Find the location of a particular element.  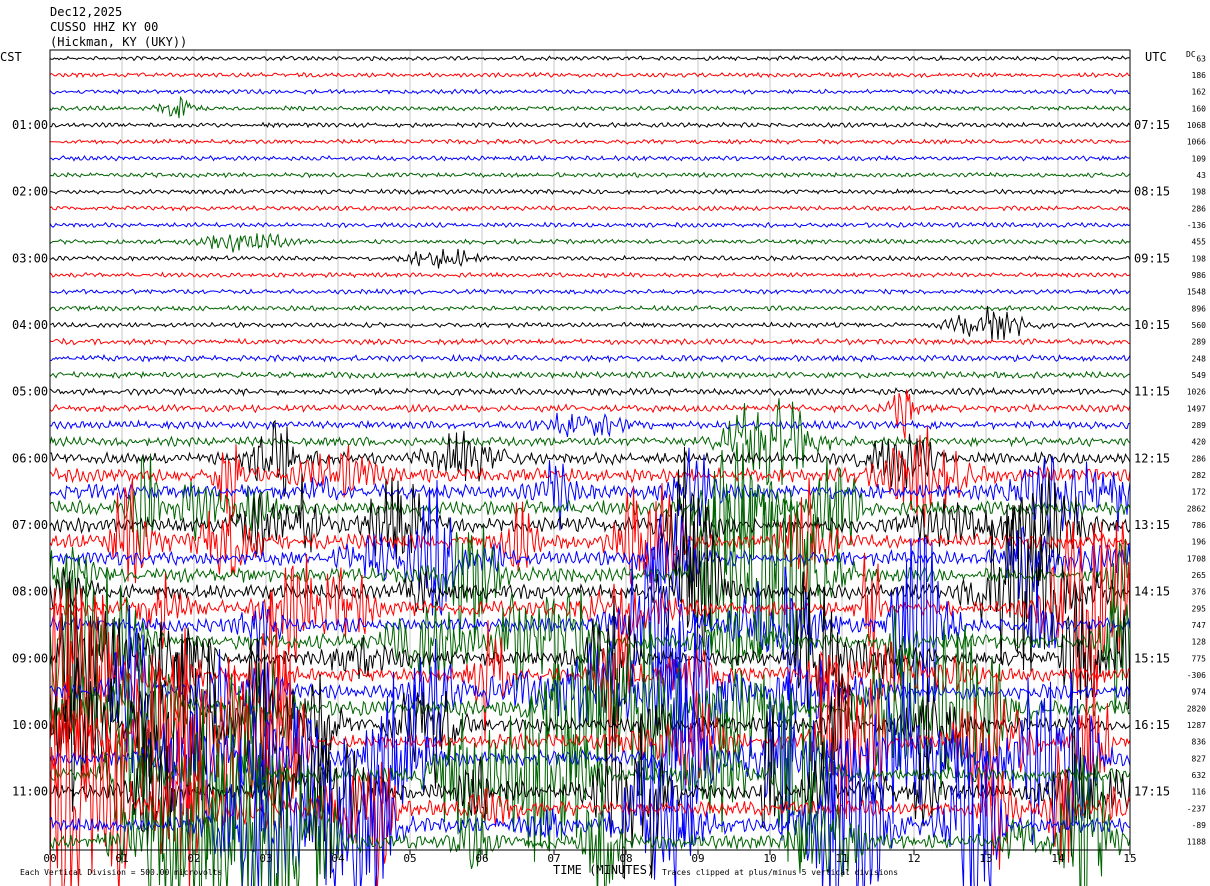

dc-offset-value: 420 is located at coordinates (1199, 442).